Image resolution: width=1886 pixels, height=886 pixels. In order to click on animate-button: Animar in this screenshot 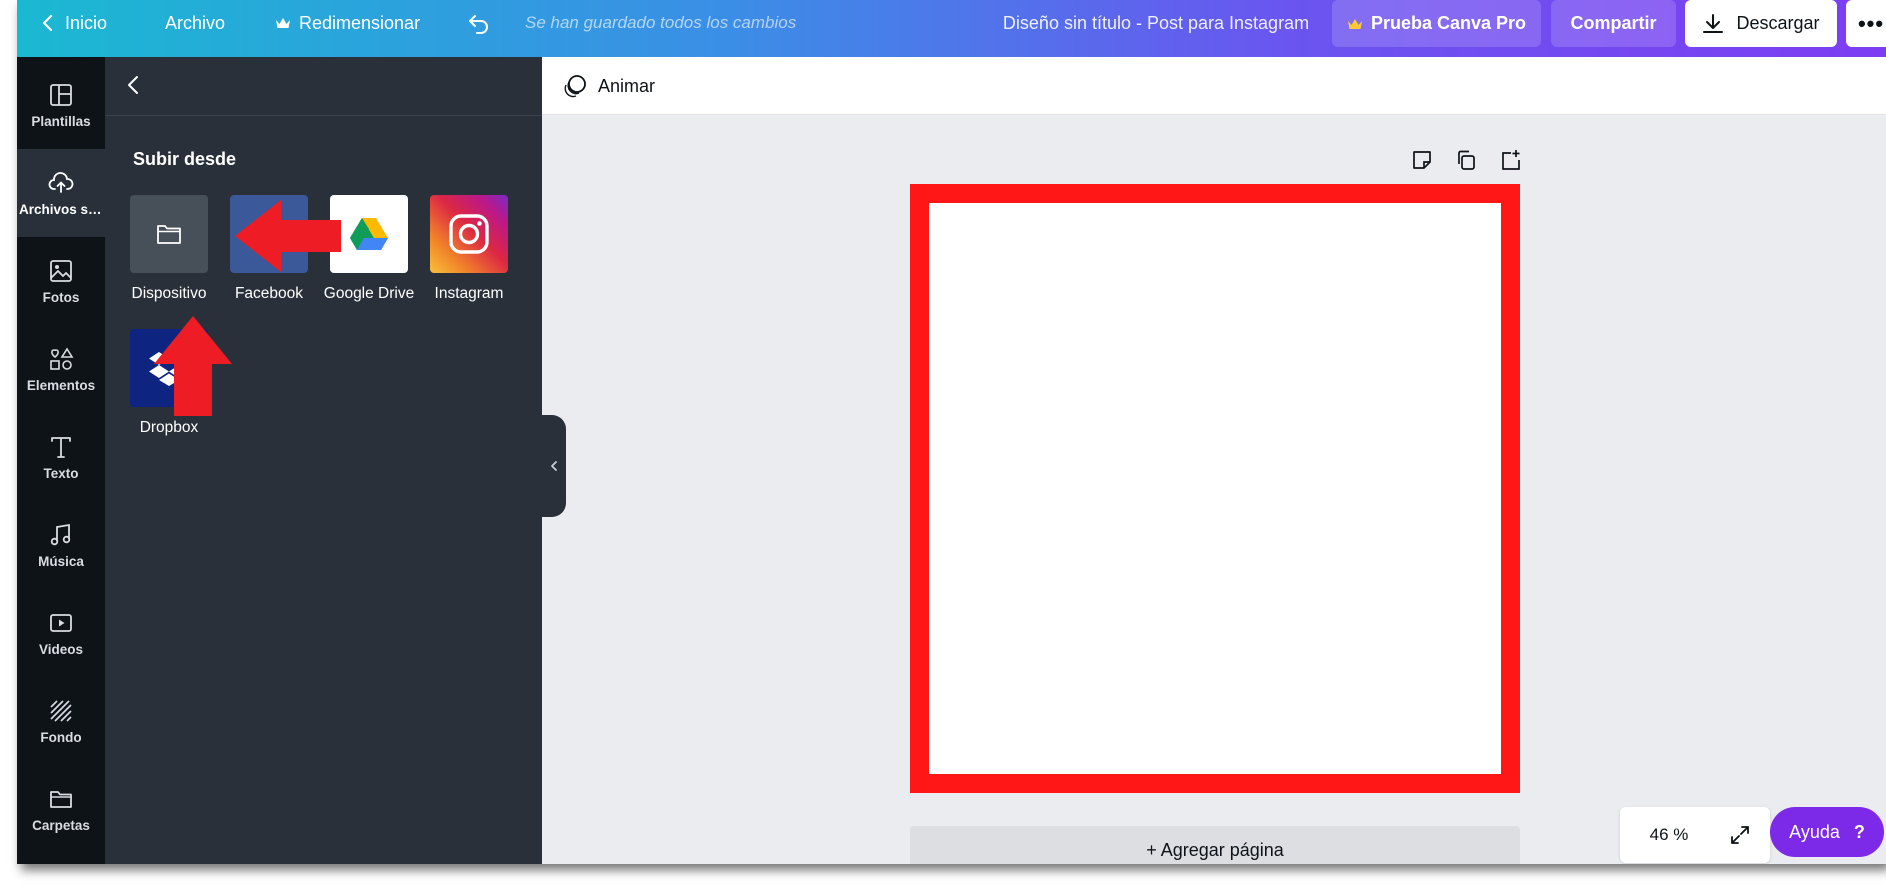, I will do `click(608, 86)`.